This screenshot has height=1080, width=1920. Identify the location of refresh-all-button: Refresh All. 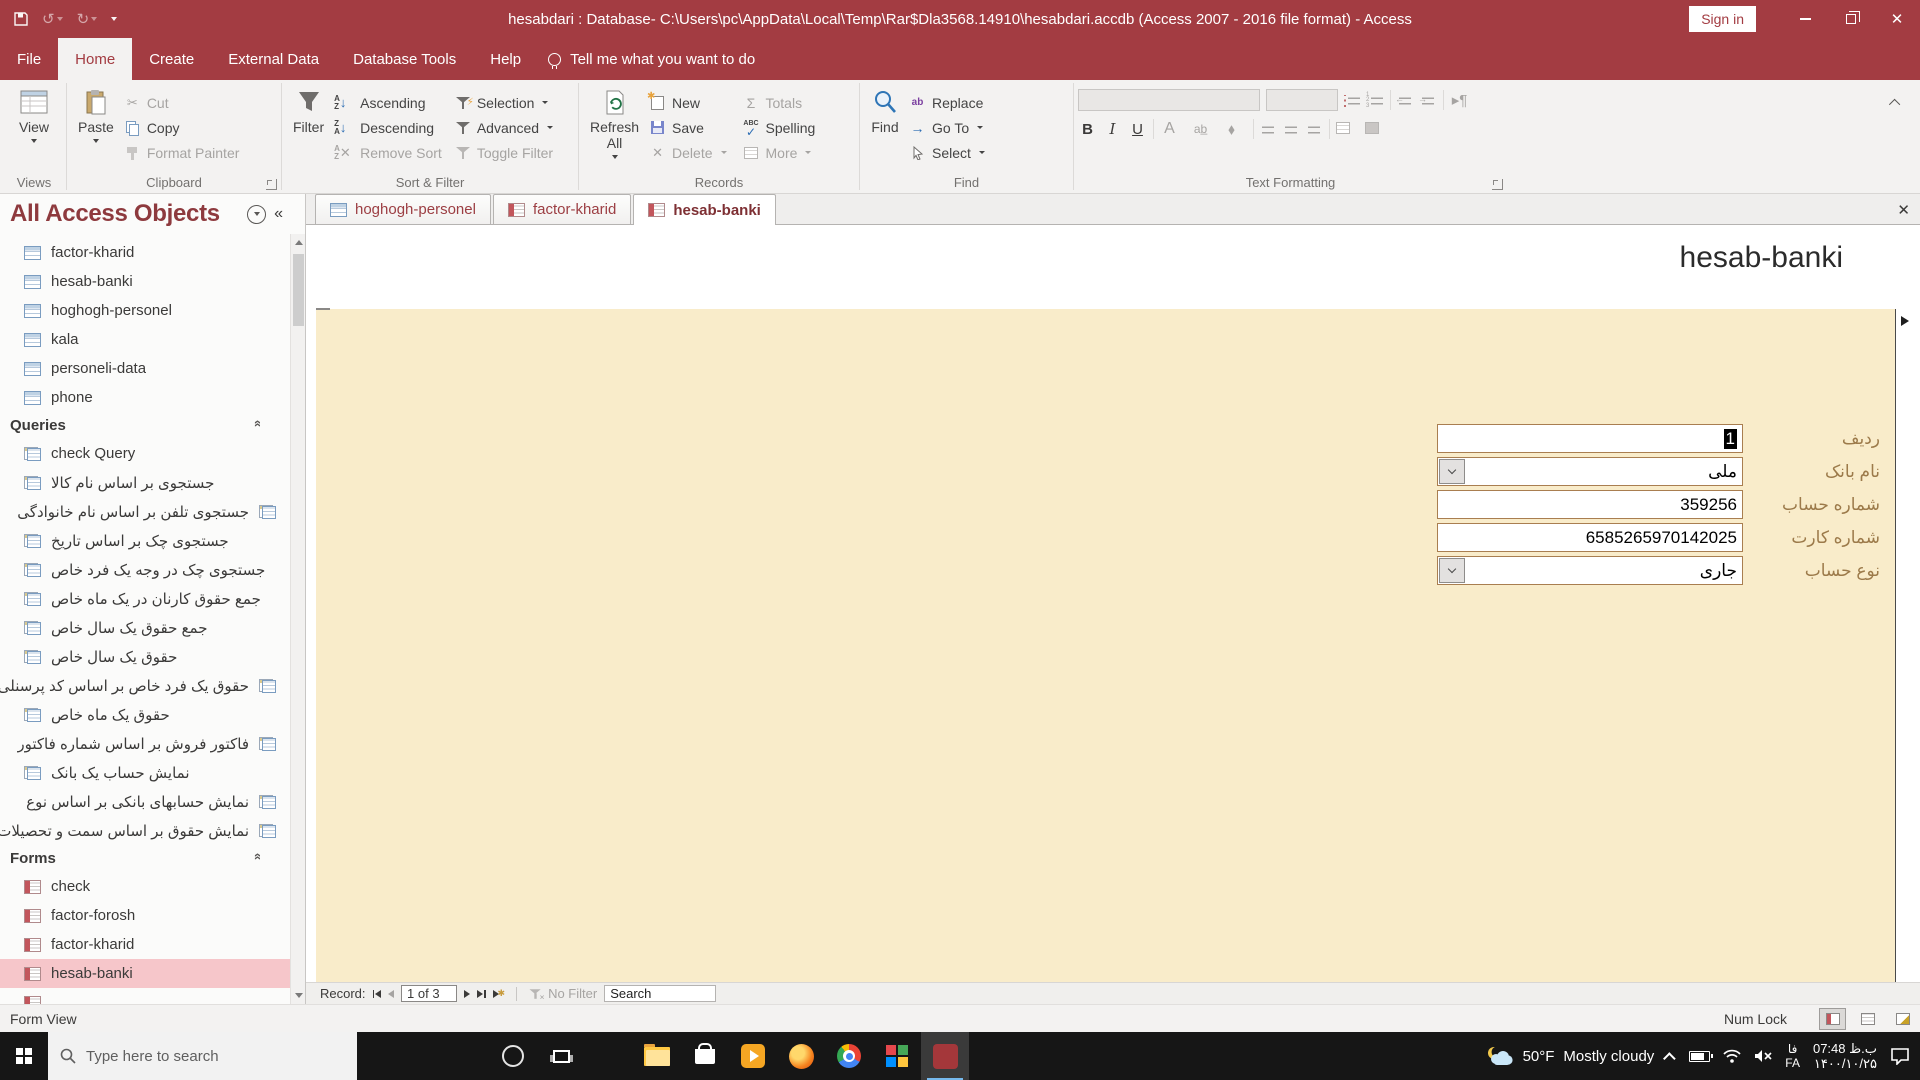
(614, 124).